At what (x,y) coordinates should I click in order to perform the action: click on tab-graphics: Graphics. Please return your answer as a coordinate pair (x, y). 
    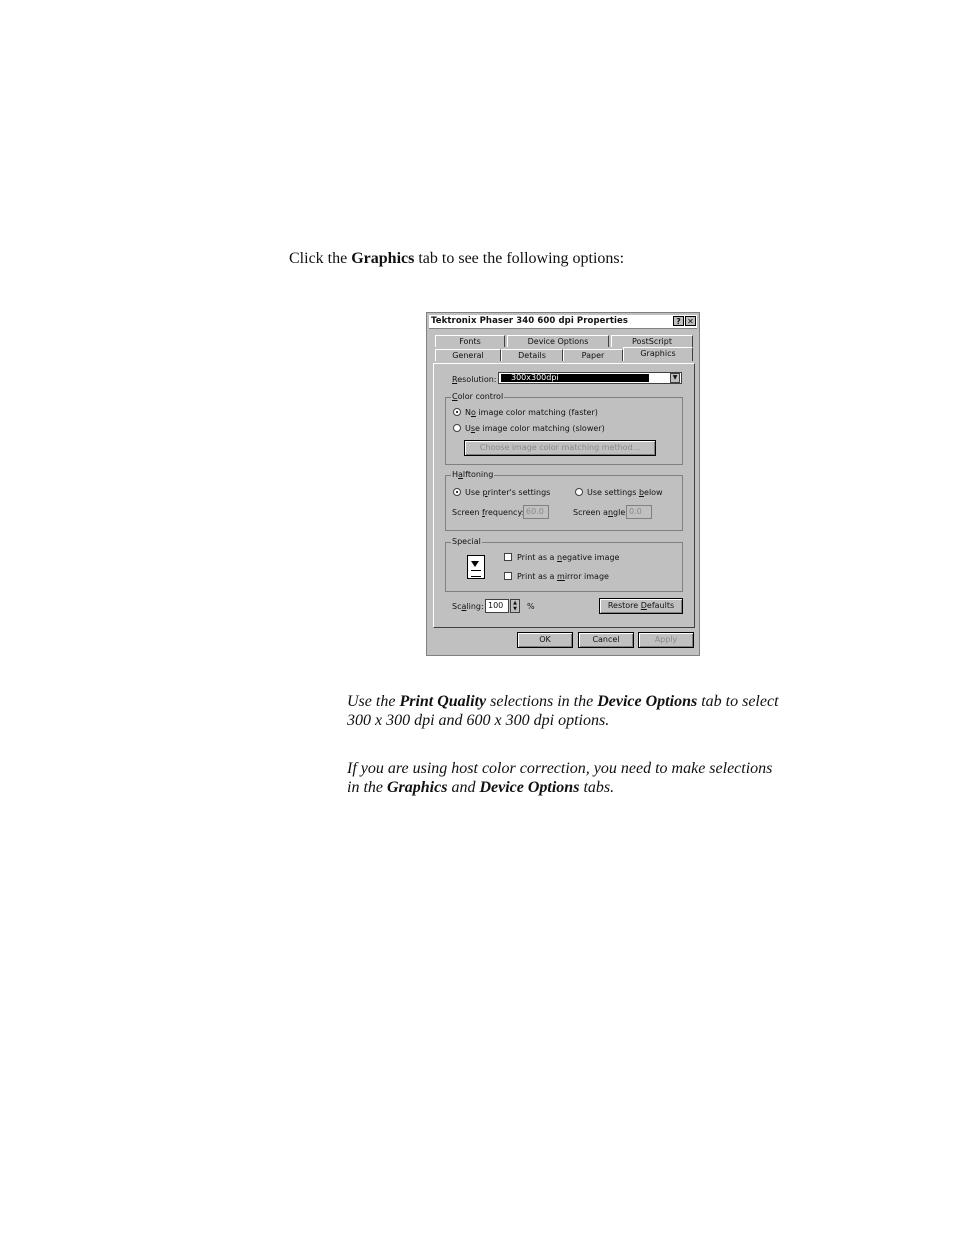
    Looking at the image, I should click on (658, 354).